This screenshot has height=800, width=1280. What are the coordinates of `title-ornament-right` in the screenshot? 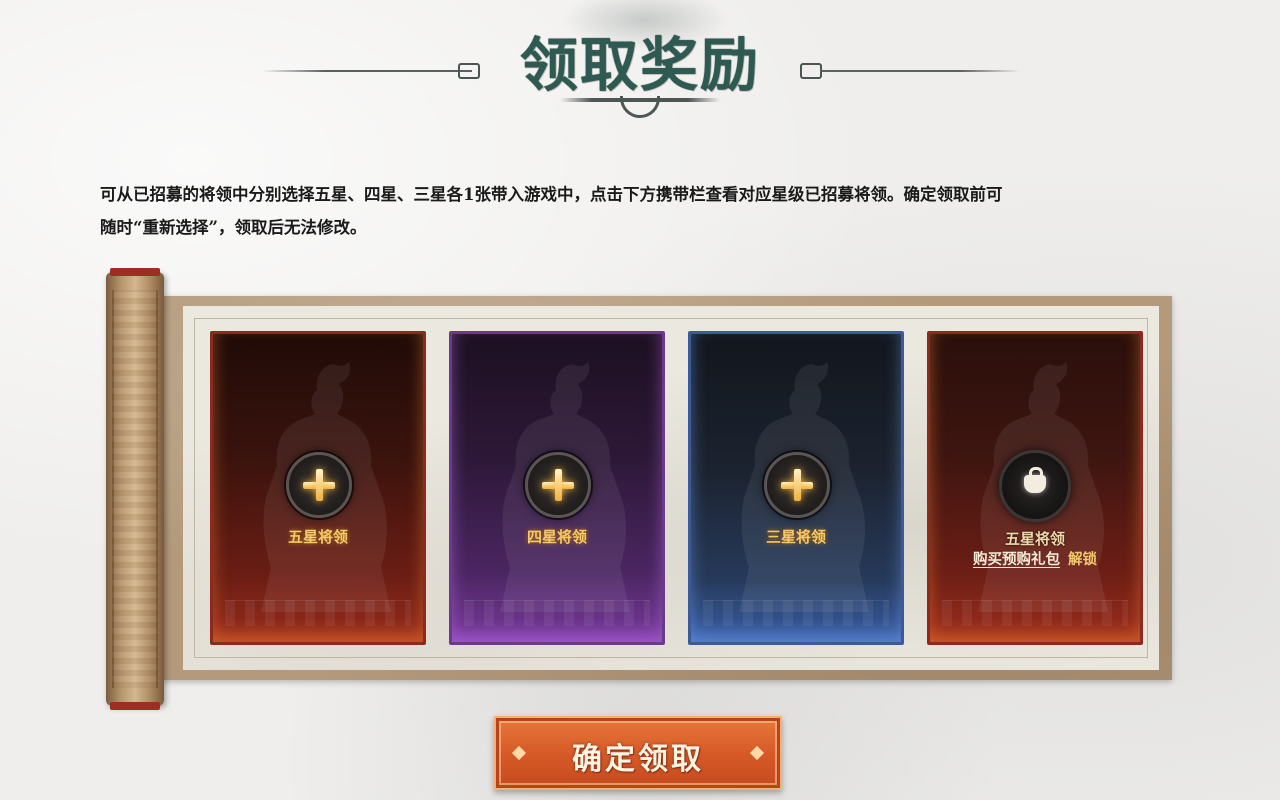 It's located at (811, 71).